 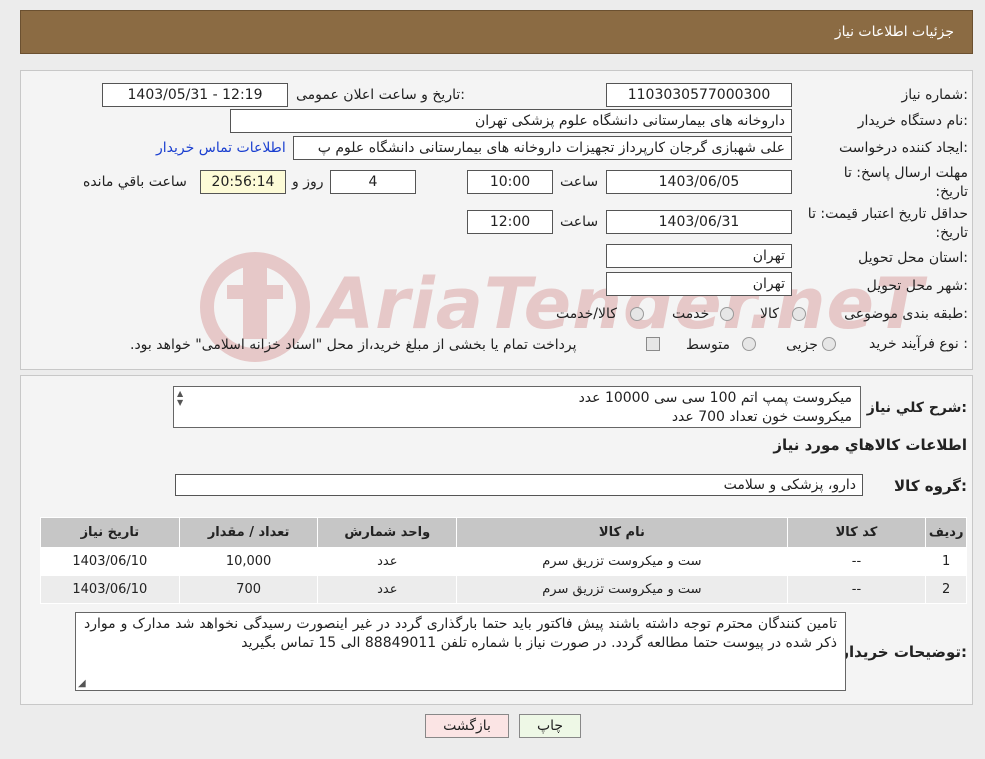 What do you see at coordinates (550, 726) in the screenshot?
I see `print-button: چاپ` at bounding box center [550, 726].